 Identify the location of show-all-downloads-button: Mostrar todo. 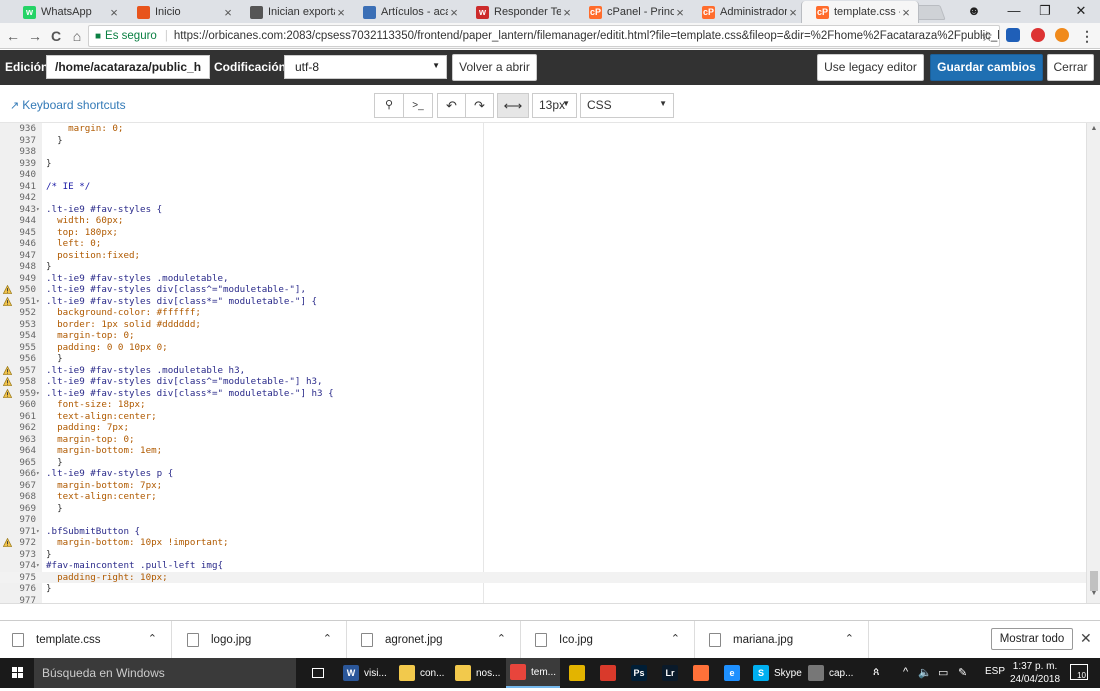
(1032, 639).